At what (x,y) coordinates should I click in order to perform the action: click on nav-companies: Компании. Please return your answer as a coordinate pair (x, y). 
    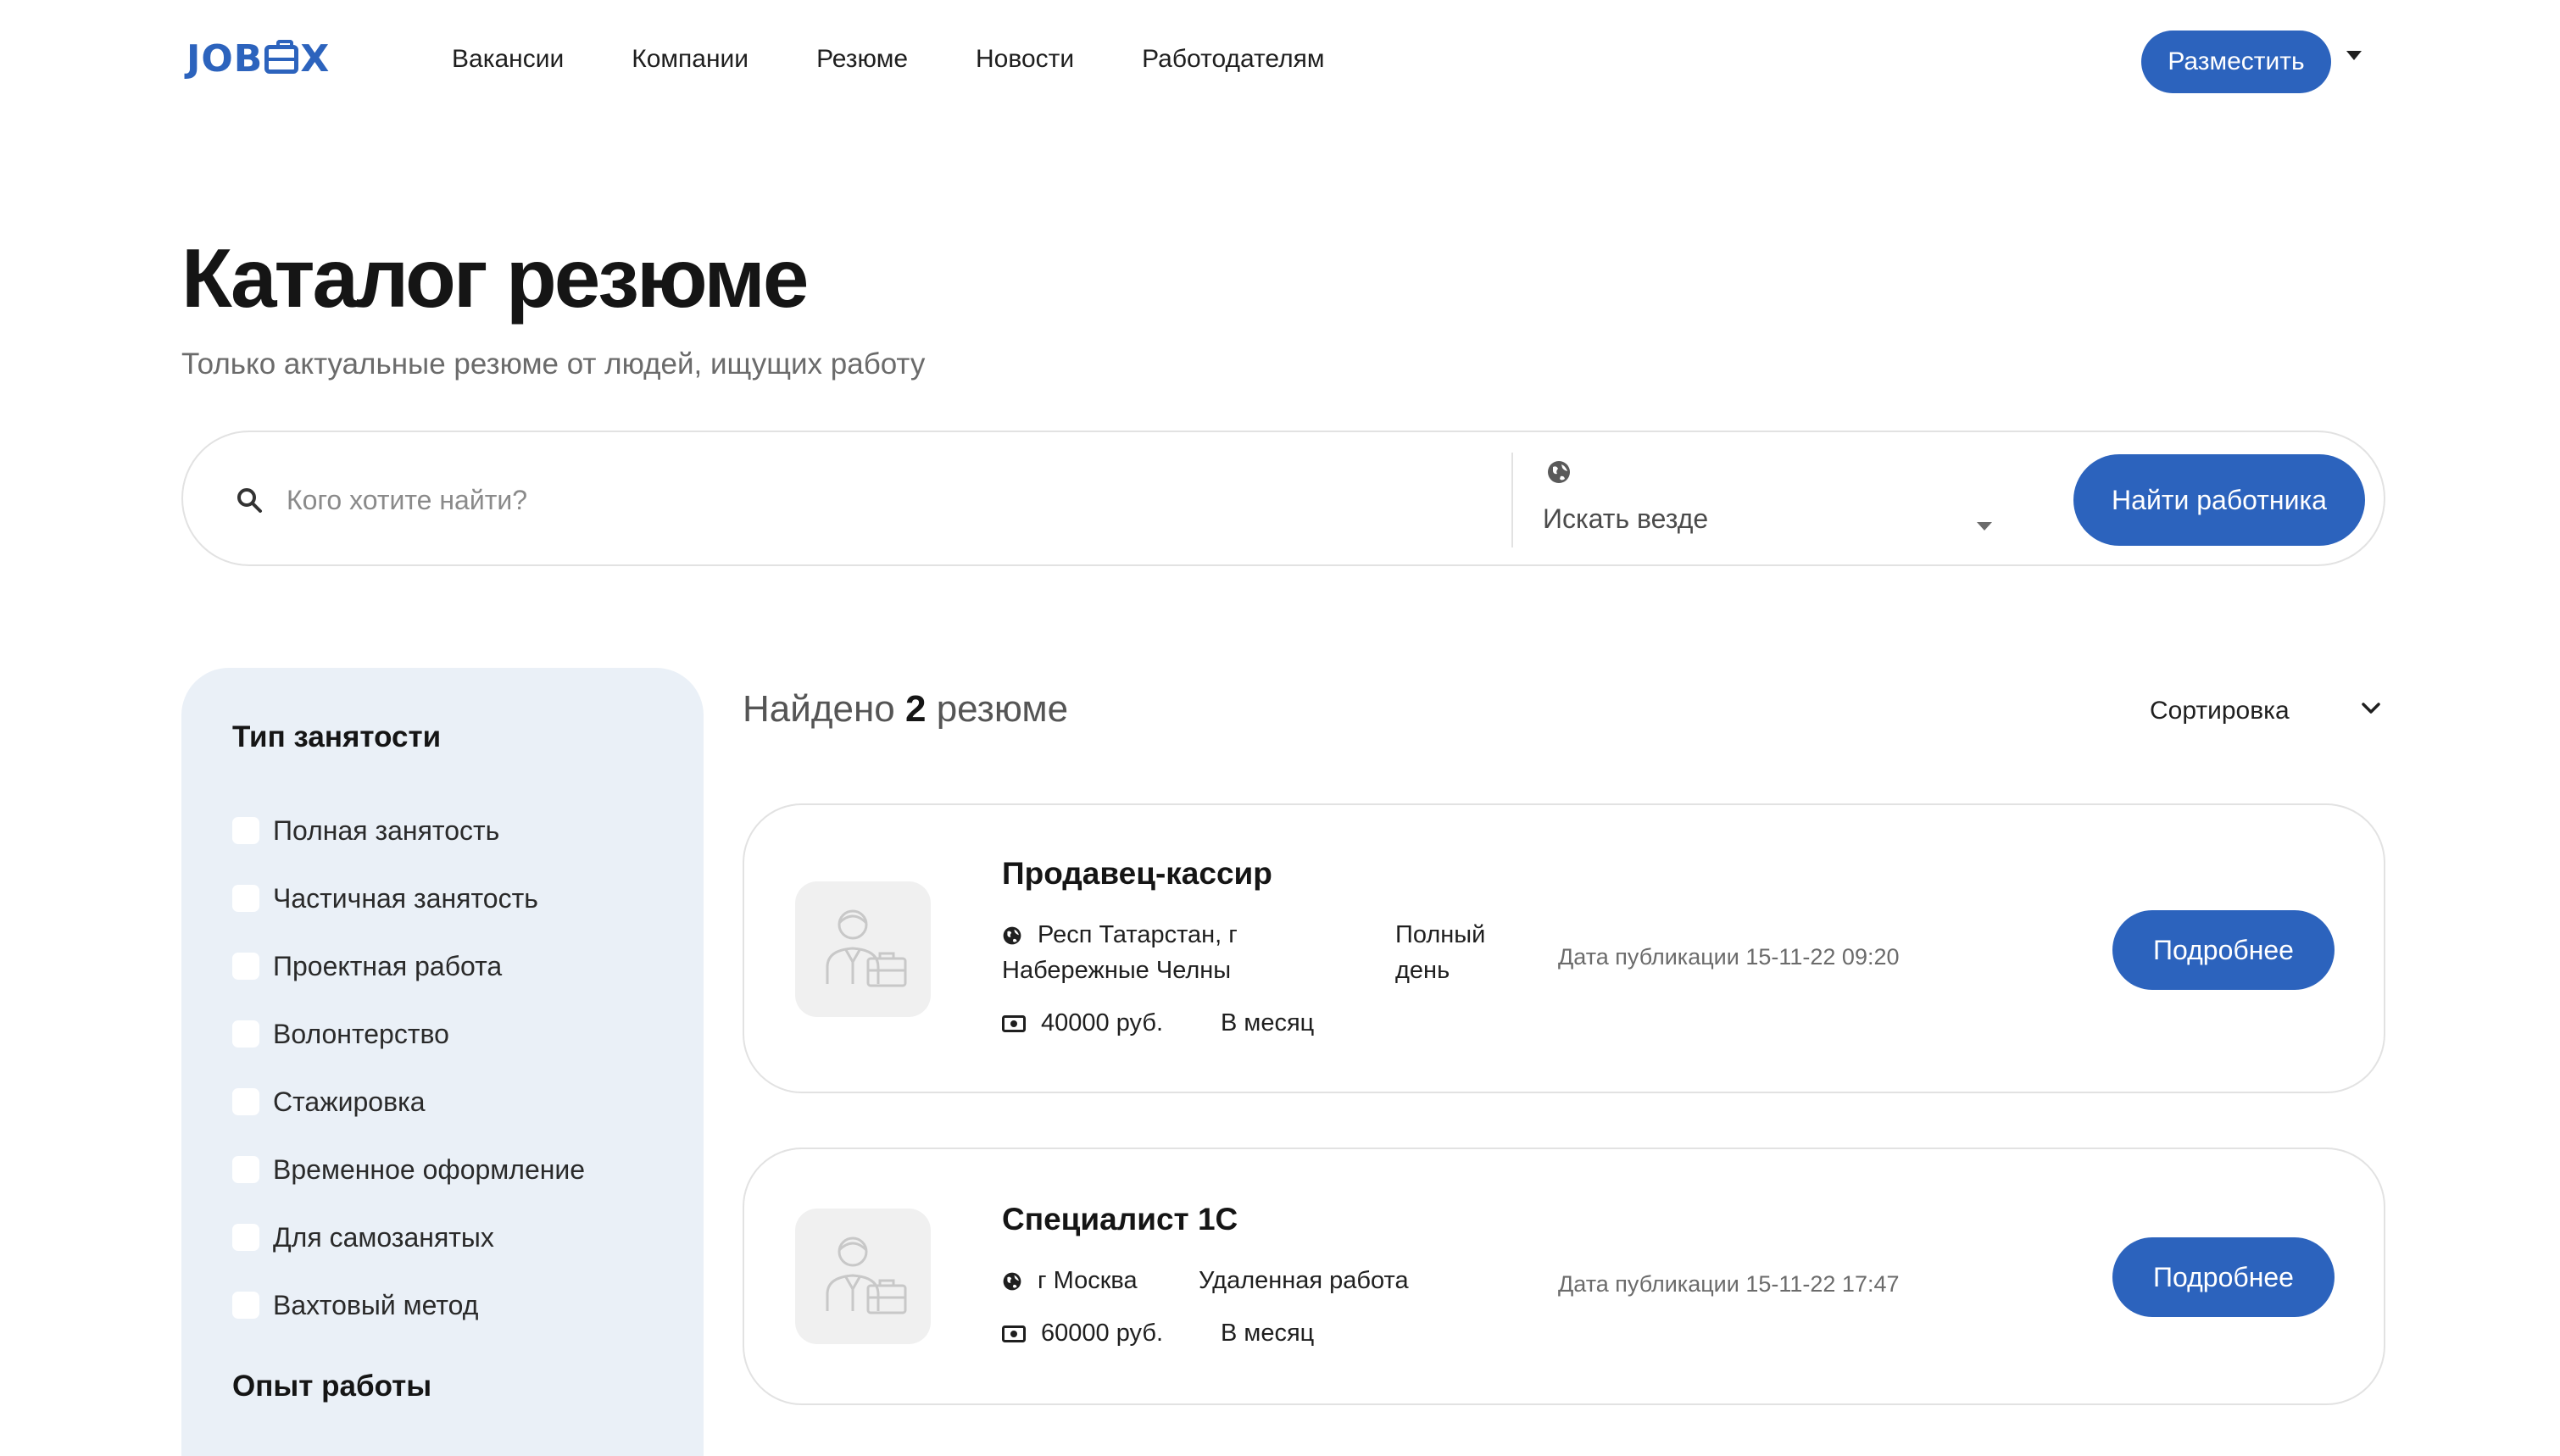
    Looking at the image, I should click on (690, 60).